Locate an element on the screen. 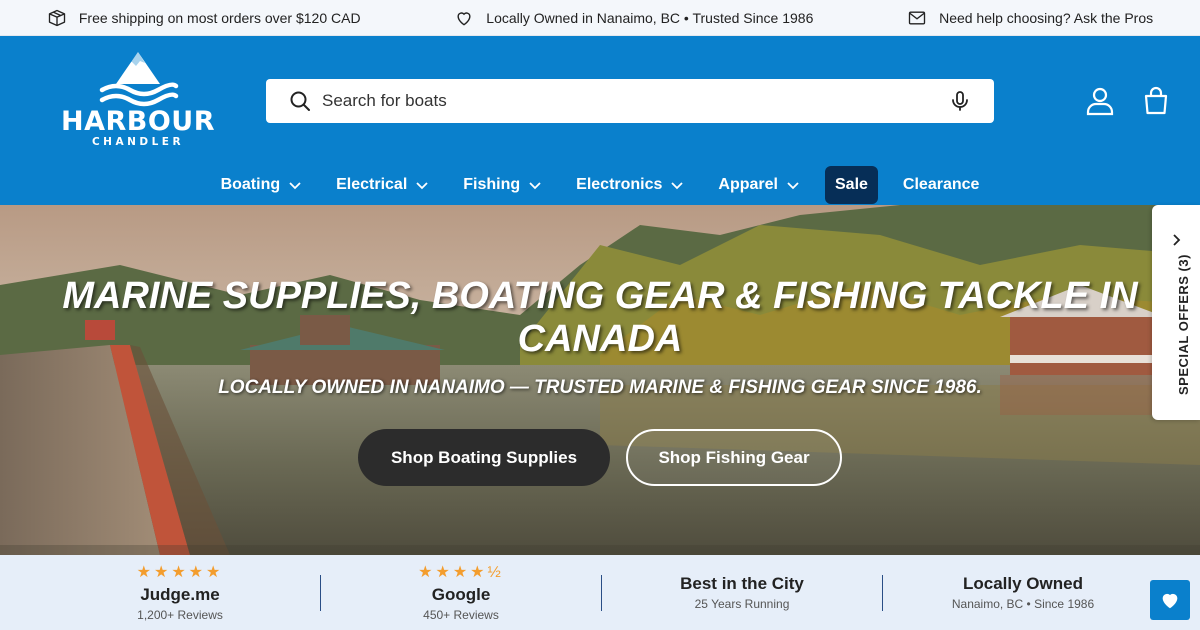 The width and height of the screenshot is (1200, 630). logo: HARBOUR CHANDLER is located at coordinates (138, 102).